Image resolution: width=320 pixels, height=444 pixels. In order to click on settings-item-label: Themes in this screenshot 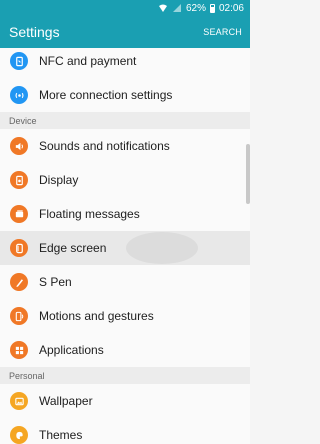, I will do `click(61, 435)`.